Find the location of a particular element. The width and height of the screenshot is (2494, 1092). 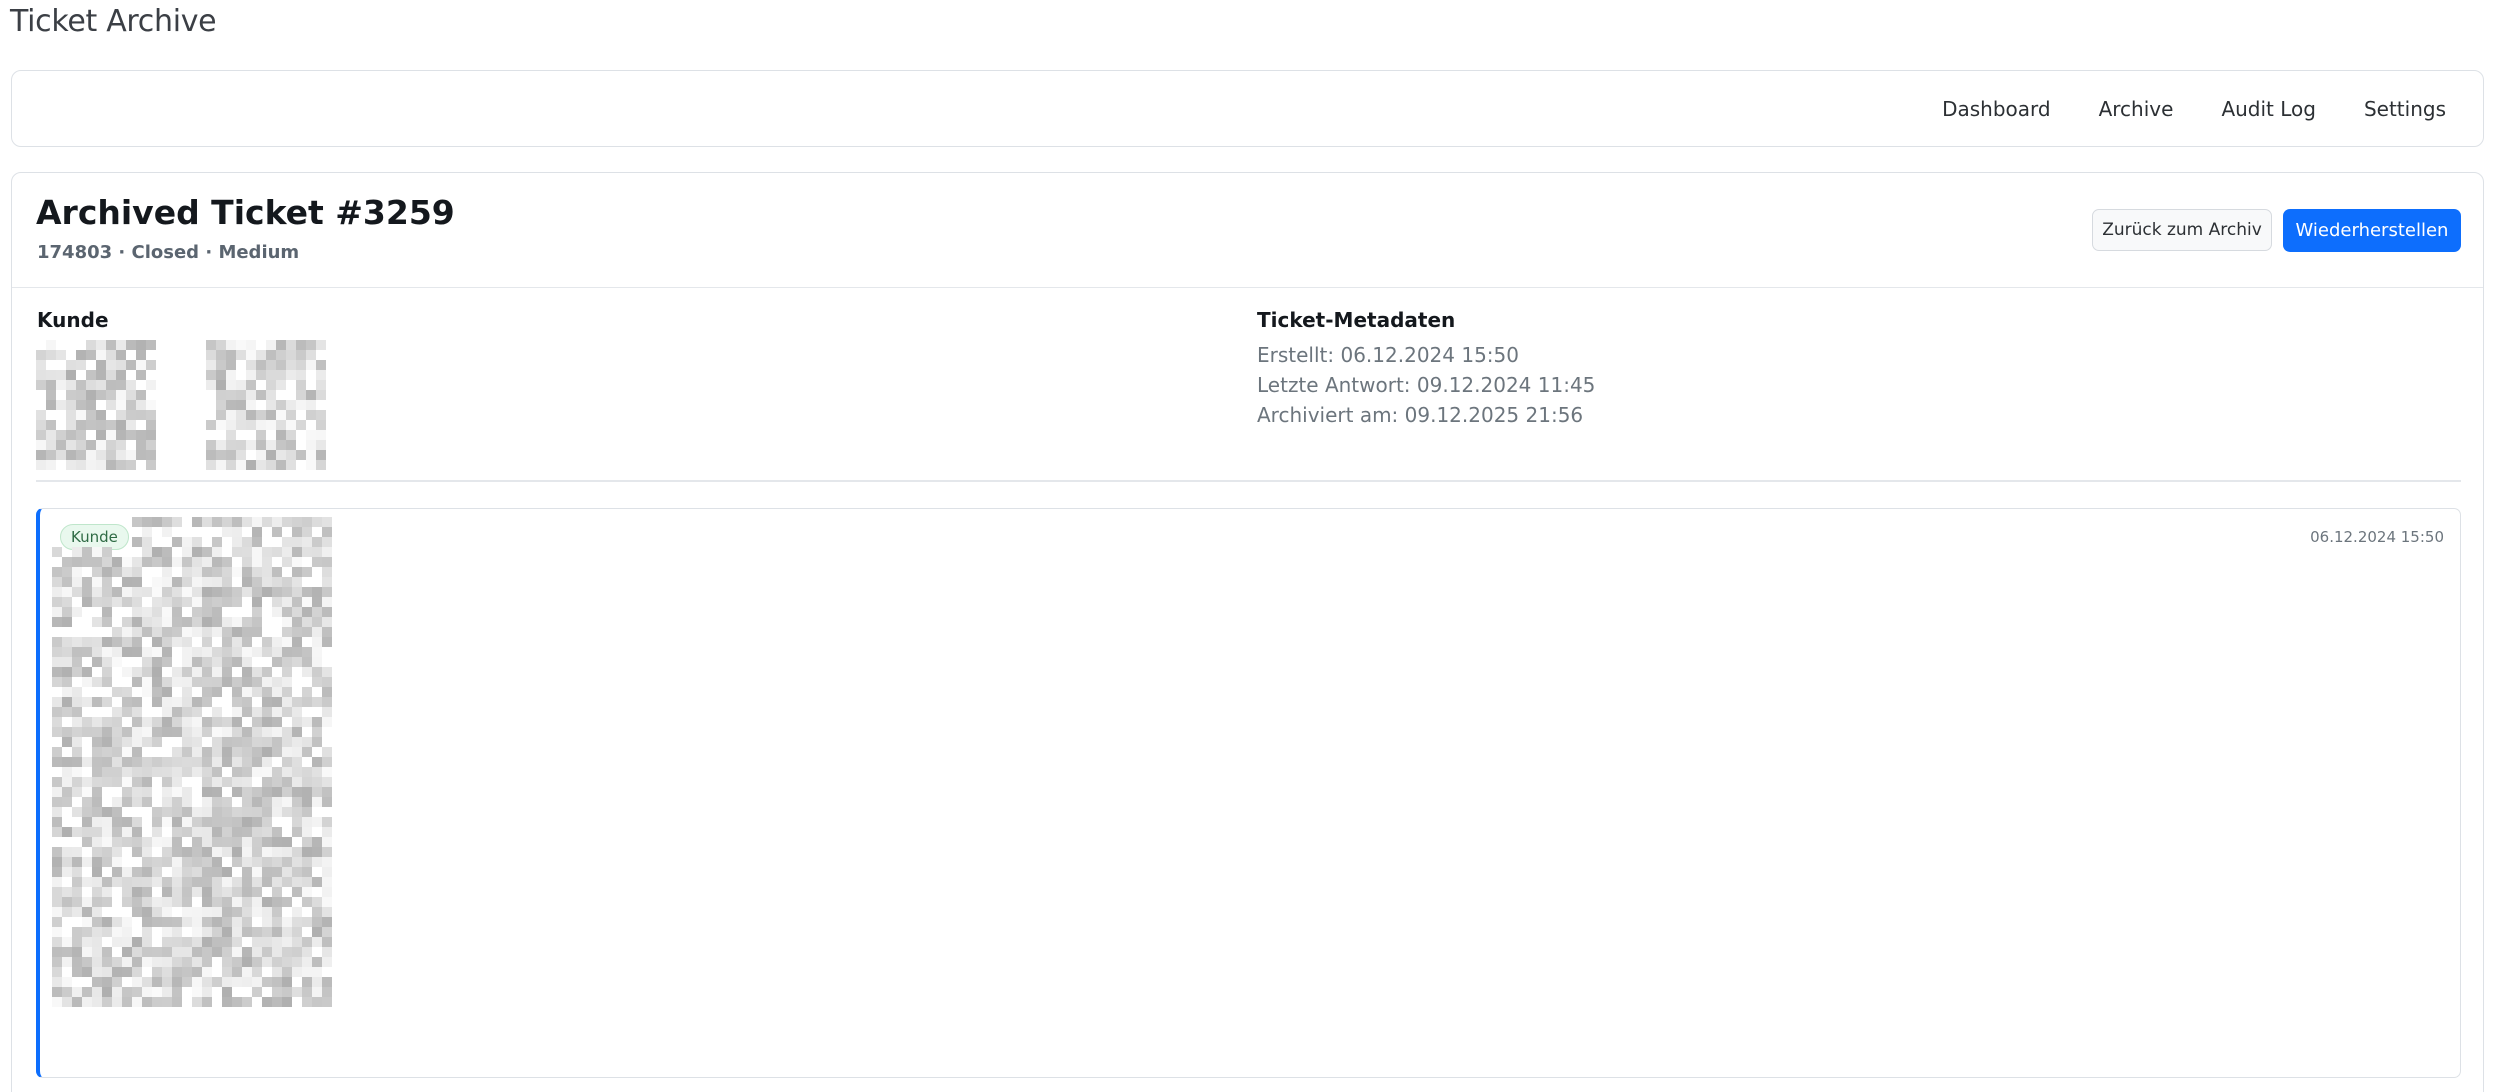

ticket-subtitle: 174803 · Closed · Medium is located at coordinates (168, 252).